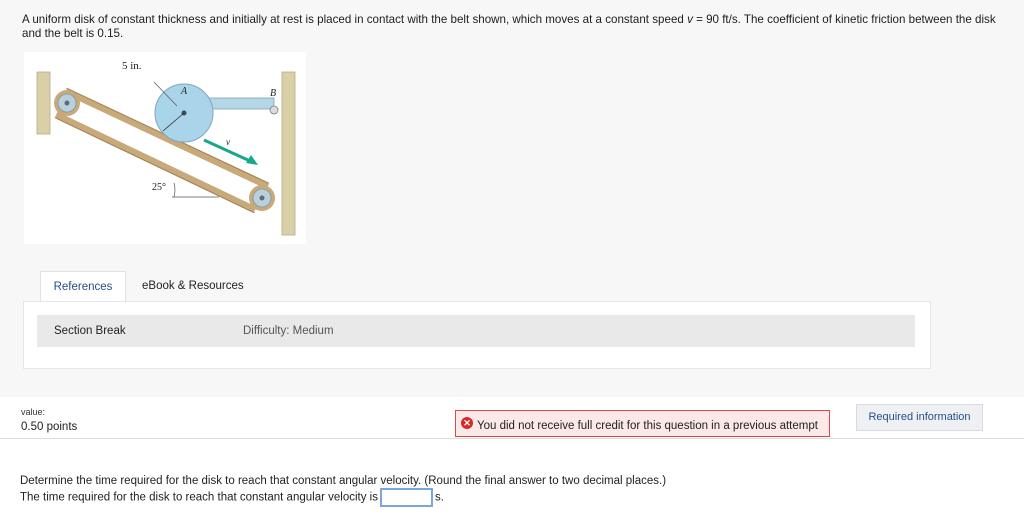 The height and width of the screenshot is (532, 1024). I want to click on pivot-label: B, so click(273, 93).